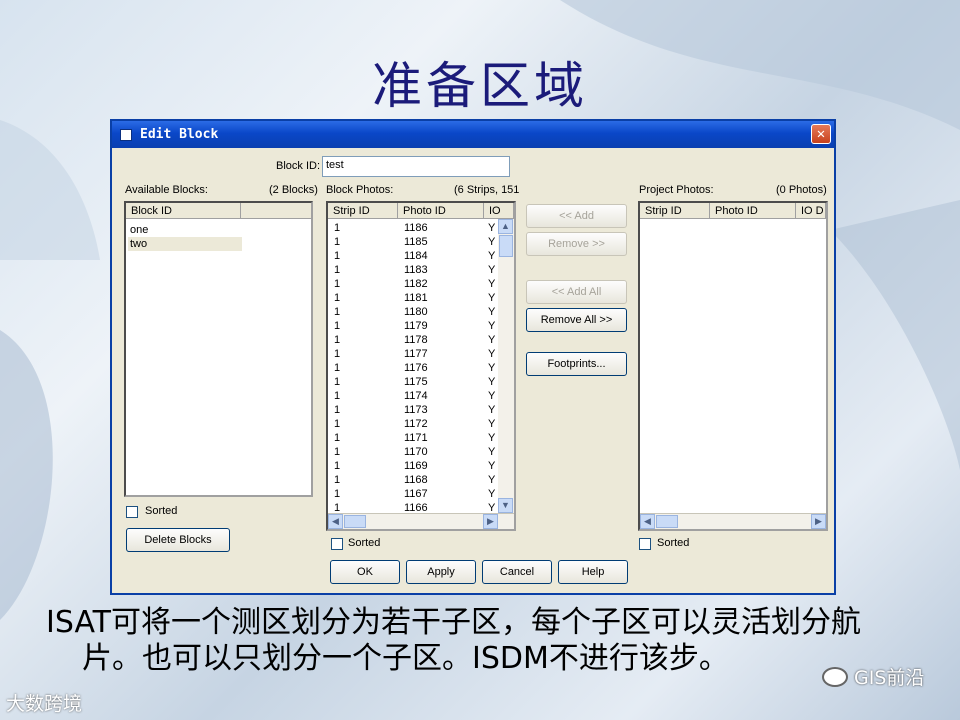 The width and height of the screenshot is (960, 720). What do you see at coordinates (821, 134) in the screenshot?
I see `close-button: ✕` at bounding box center [821, 134].